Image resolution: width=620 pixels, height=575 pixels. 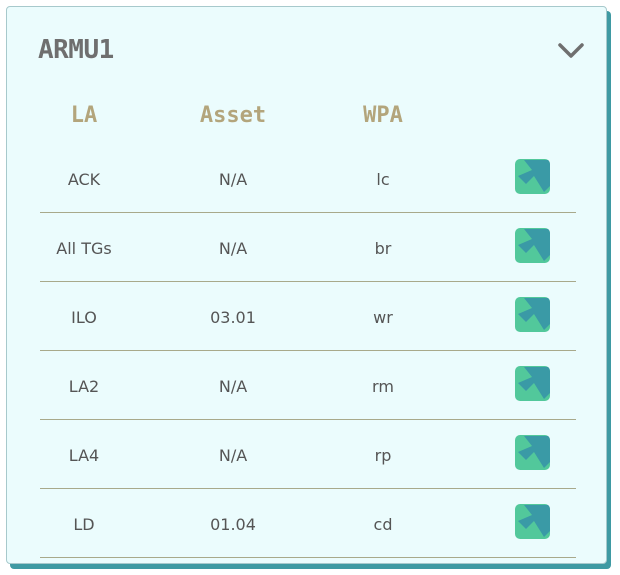 I want to click on column-header-la: LA, so click(x=84, y=115).